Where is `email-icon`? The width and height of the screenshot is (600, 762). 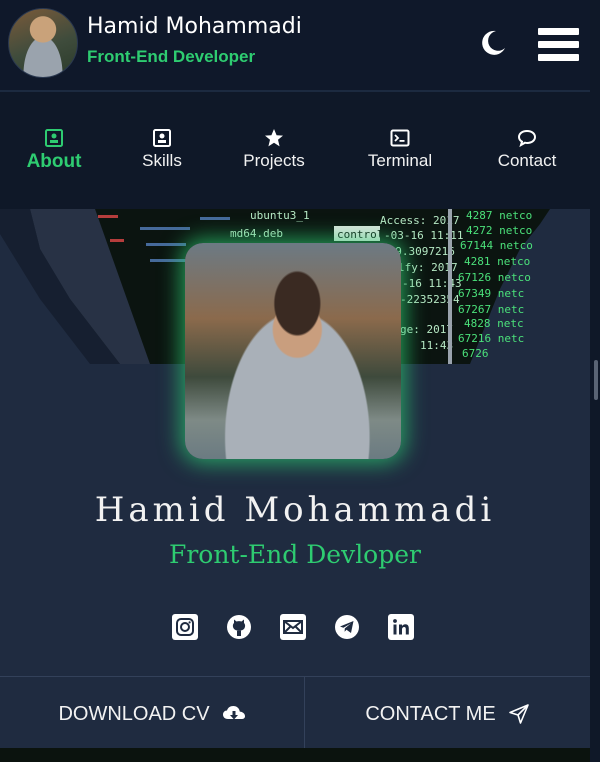
email-icon is located at coordinates (293, 627).